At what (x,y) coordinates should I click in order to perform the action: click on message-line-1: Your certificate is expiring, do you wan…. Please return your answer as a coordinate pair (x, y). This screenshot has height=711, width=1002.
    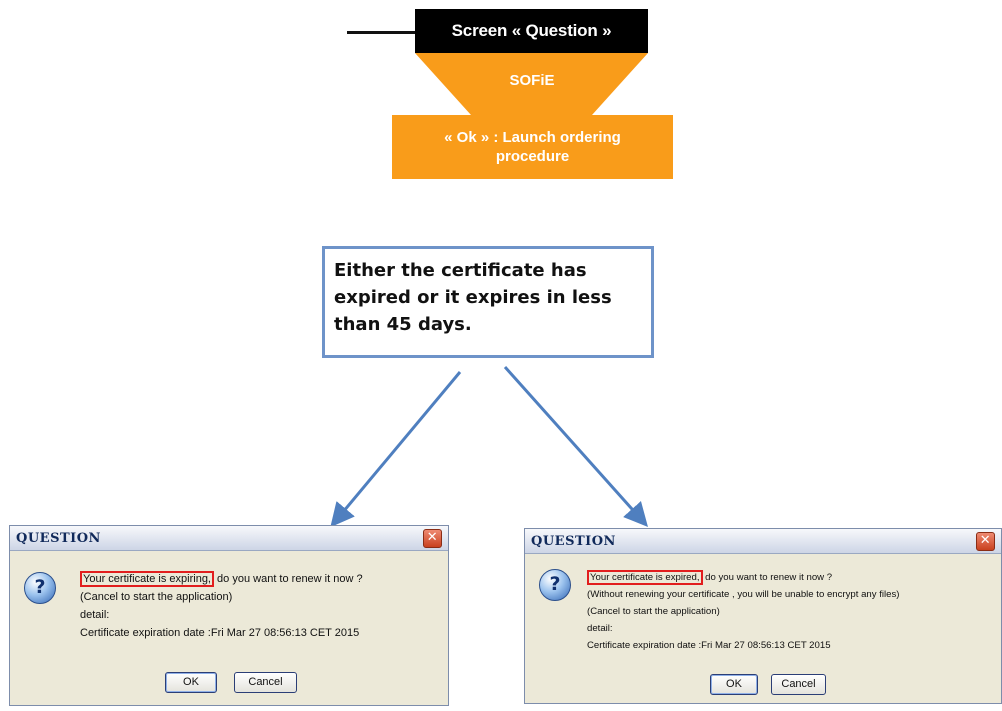
    Looking at the image, I should click on (221, 579).